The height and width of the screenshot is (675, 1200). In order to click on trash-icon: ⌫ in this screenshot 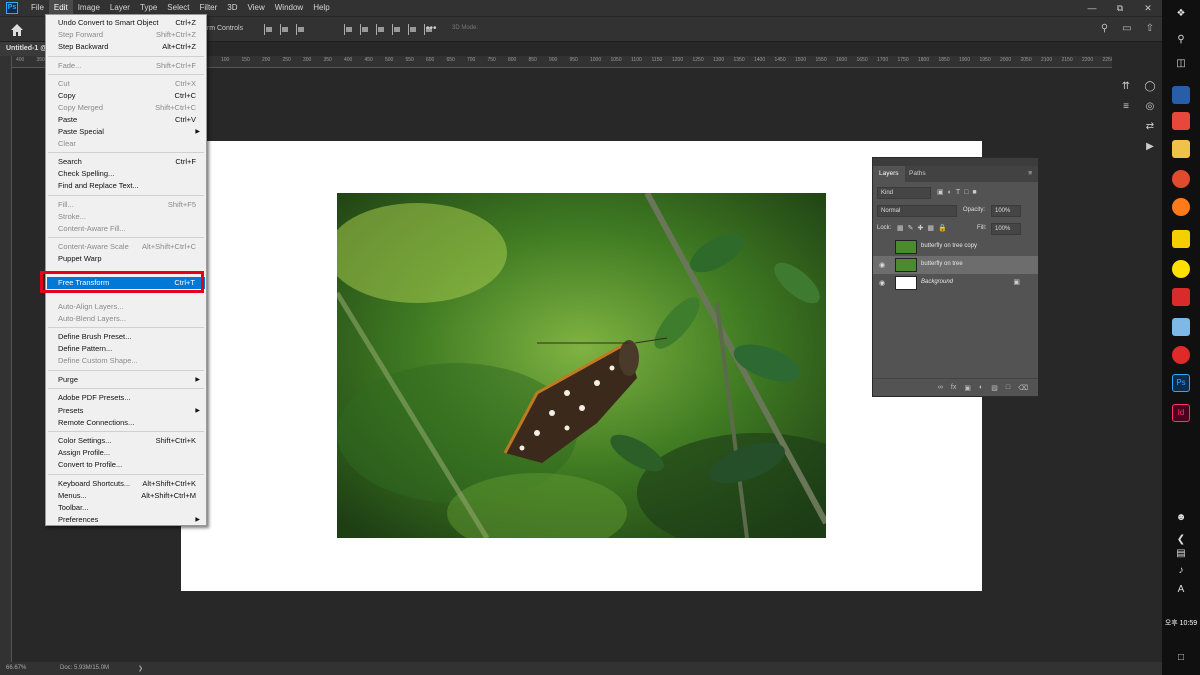, I will do `click(1023, 388)`.